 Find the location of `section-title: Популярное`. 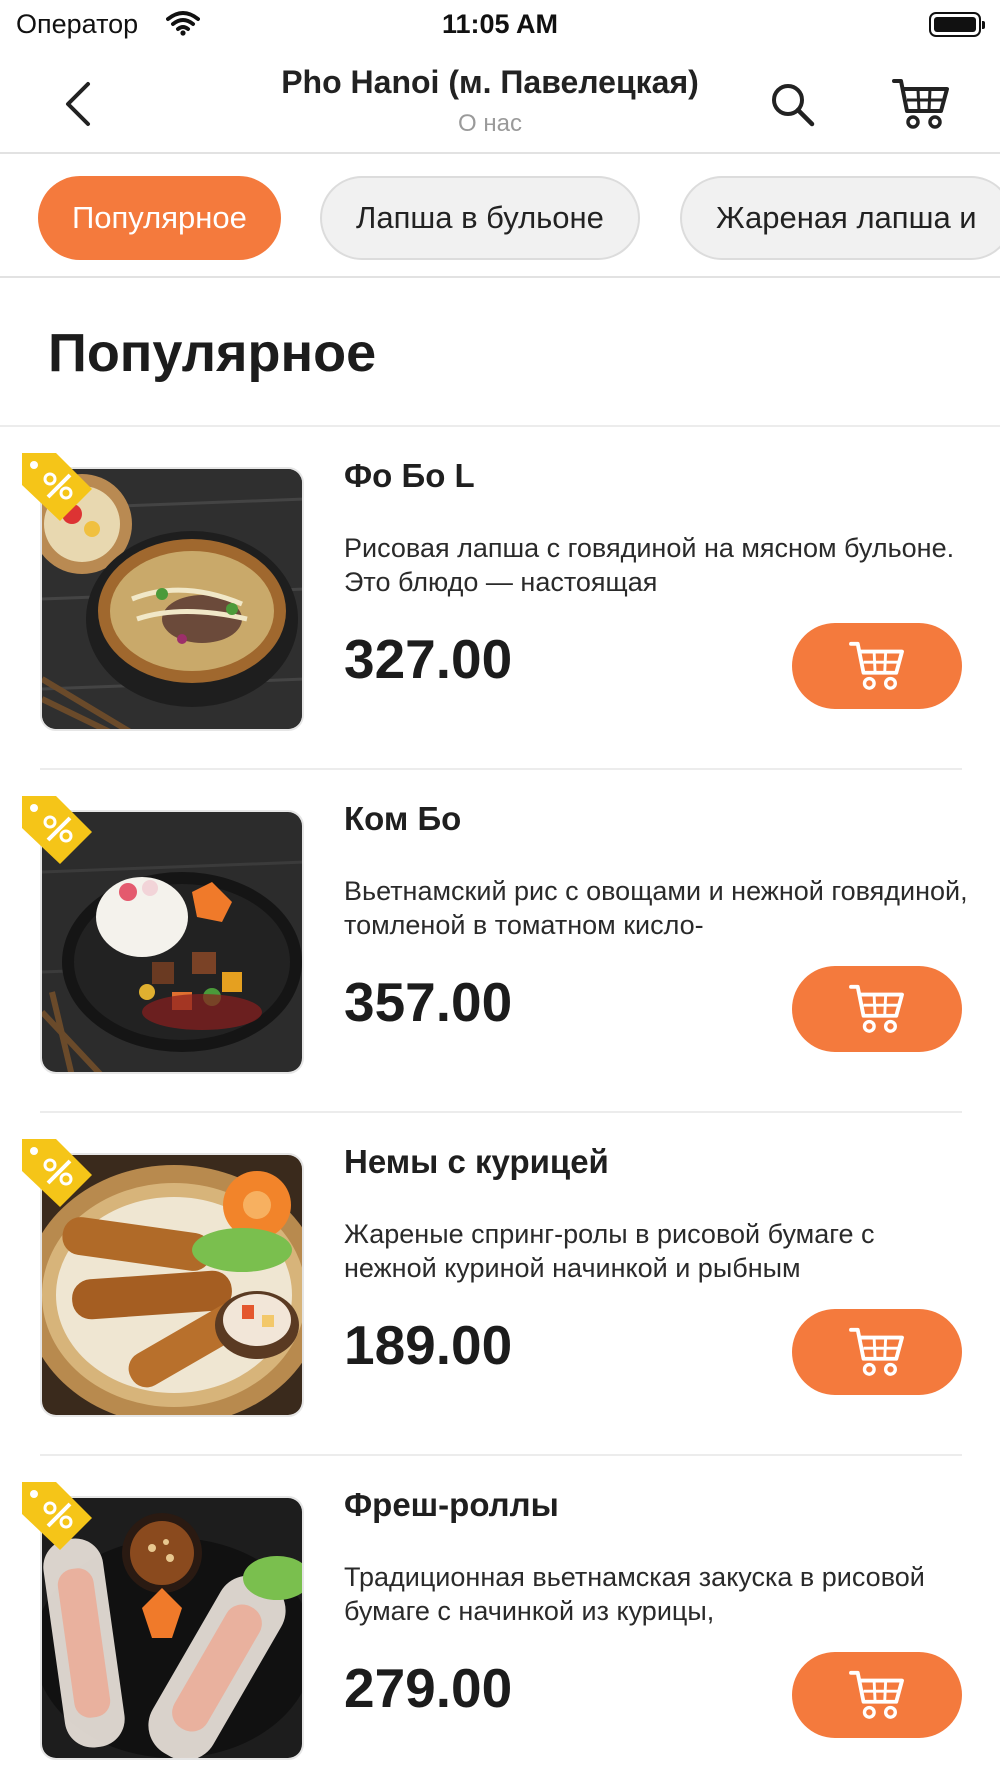

section-title: Популярное is located at coordinates (212, 353).